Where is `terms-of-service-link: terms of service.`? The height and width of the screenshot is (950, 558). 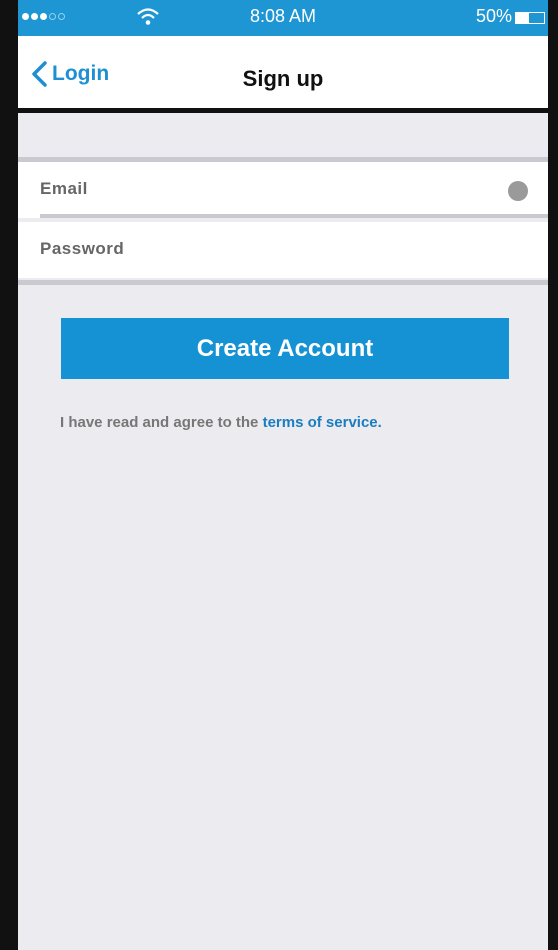 terms-of-service-link: terms of service. is located at coordinates (322, 422).